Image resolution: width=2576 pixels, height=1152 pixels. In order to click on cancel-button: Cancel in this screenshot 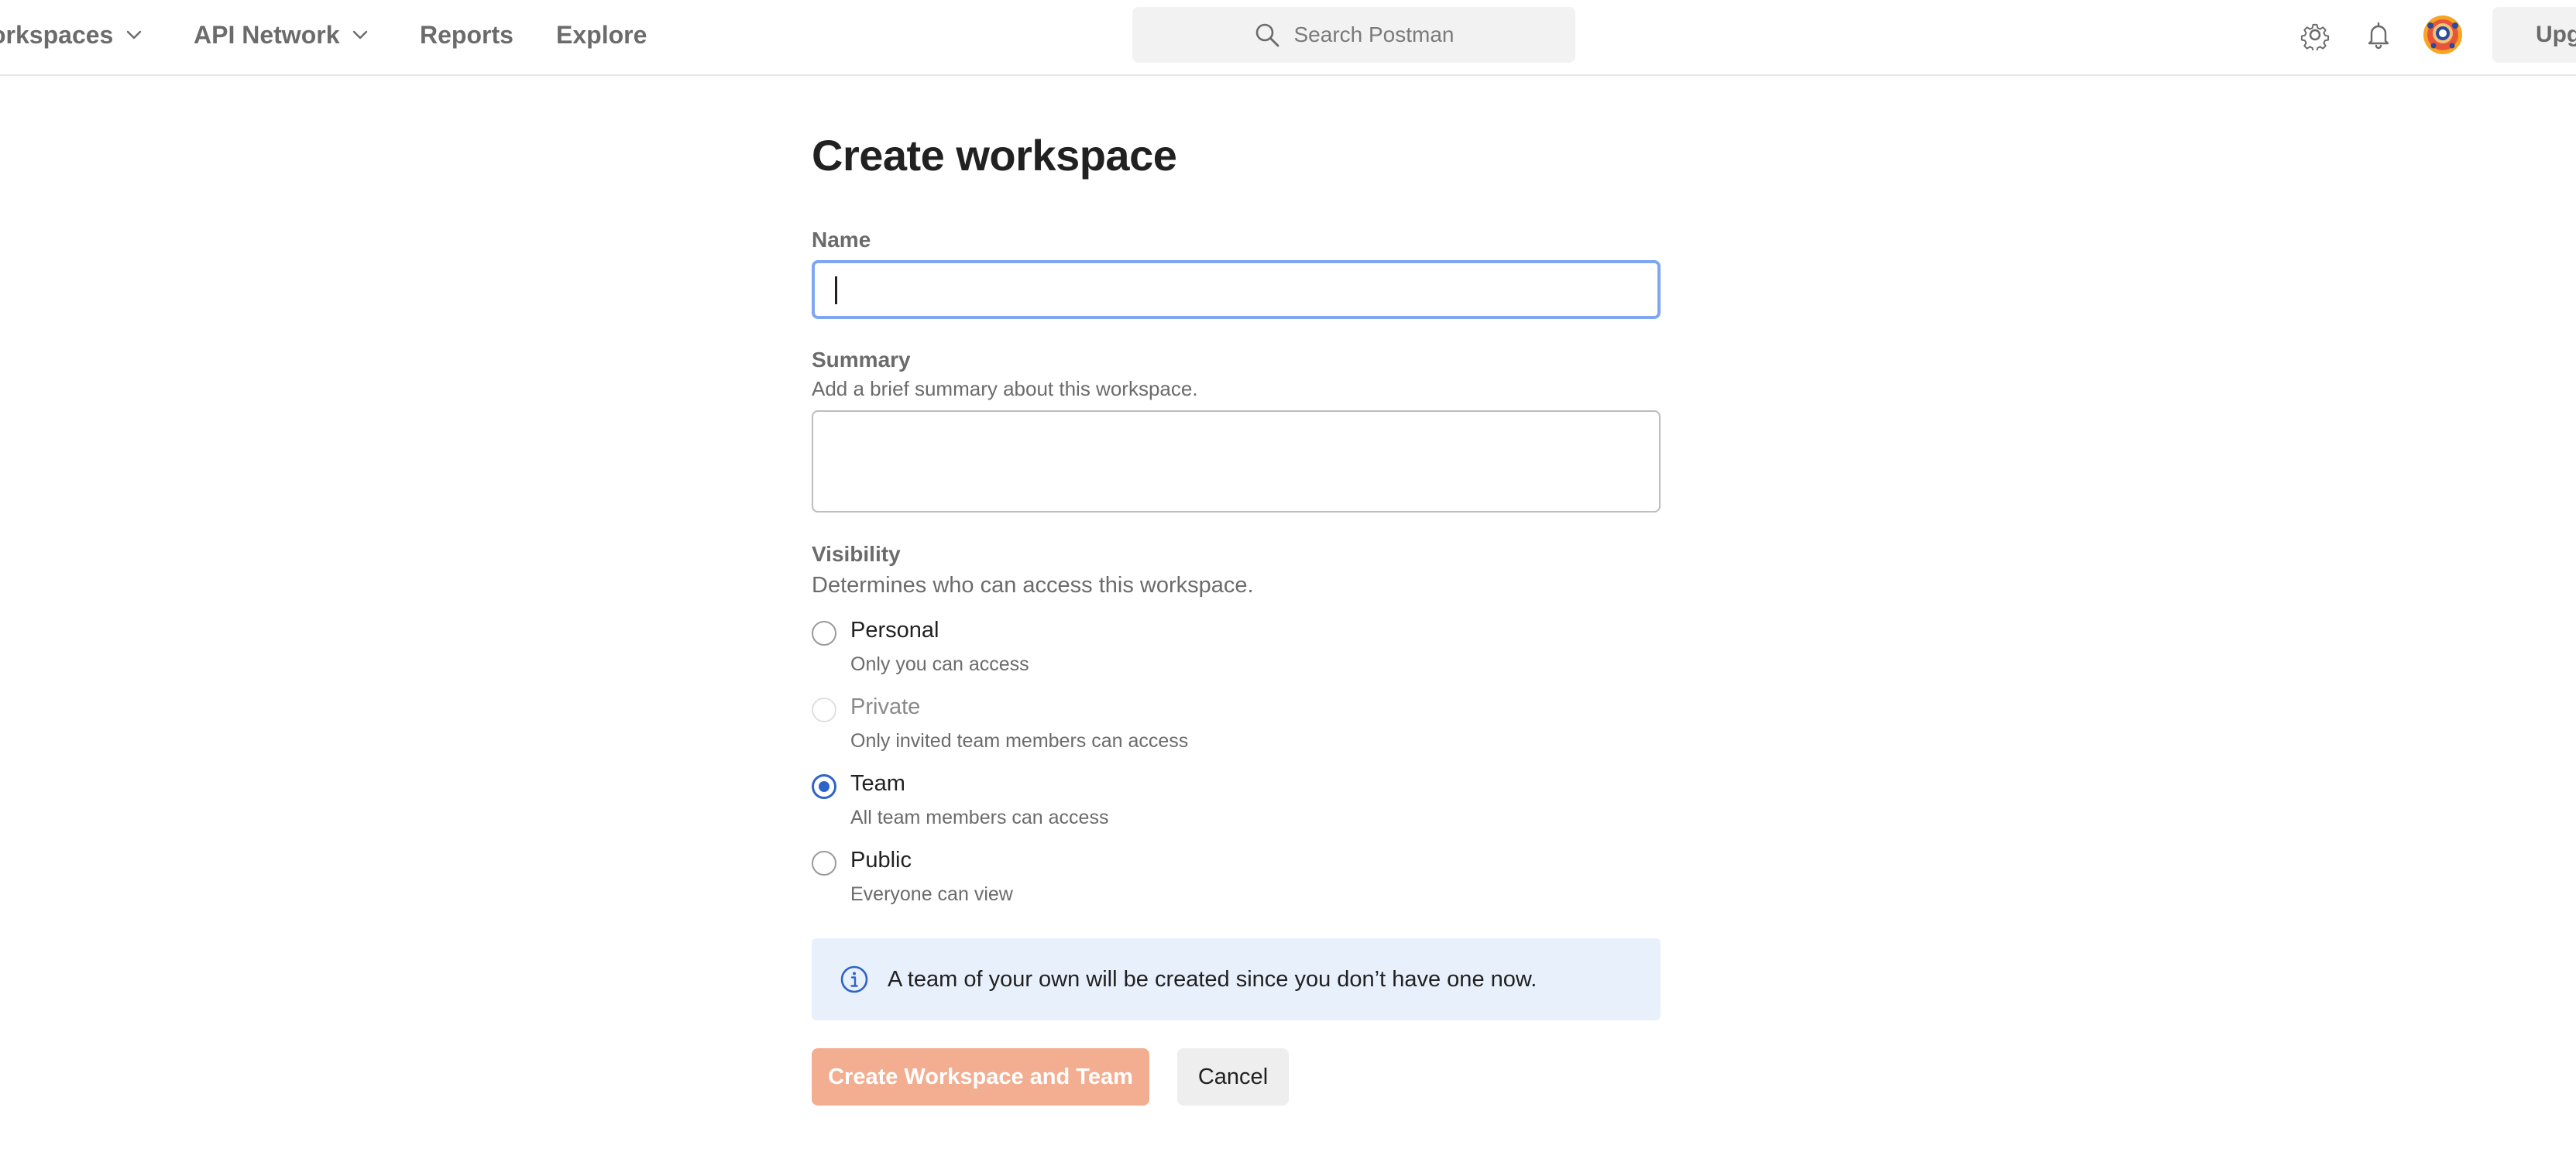, I will do `click(1233, 1077)`.